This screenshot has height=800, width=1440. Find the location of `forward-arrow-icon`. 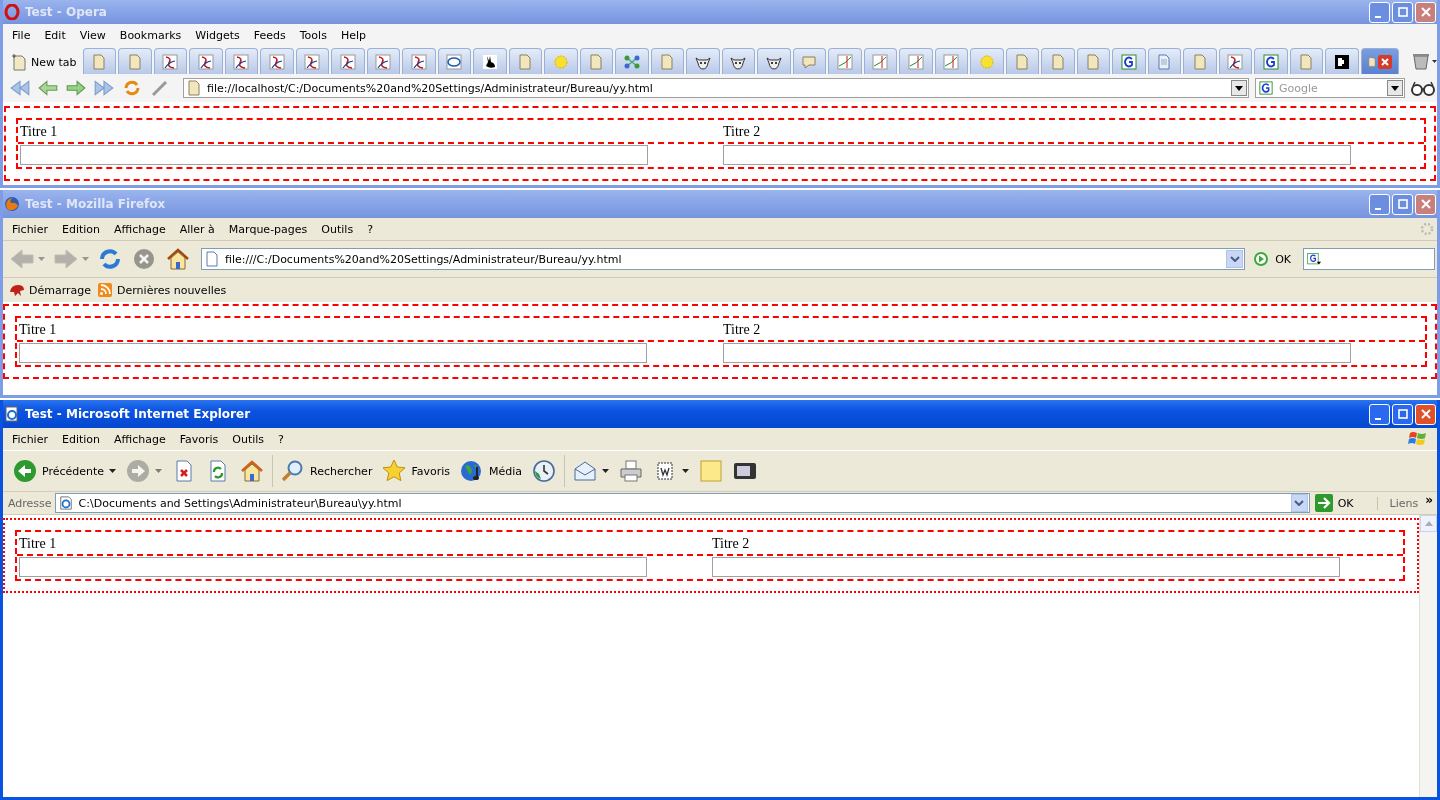

forward-arrow-icon is located at coordinates (76, 88).